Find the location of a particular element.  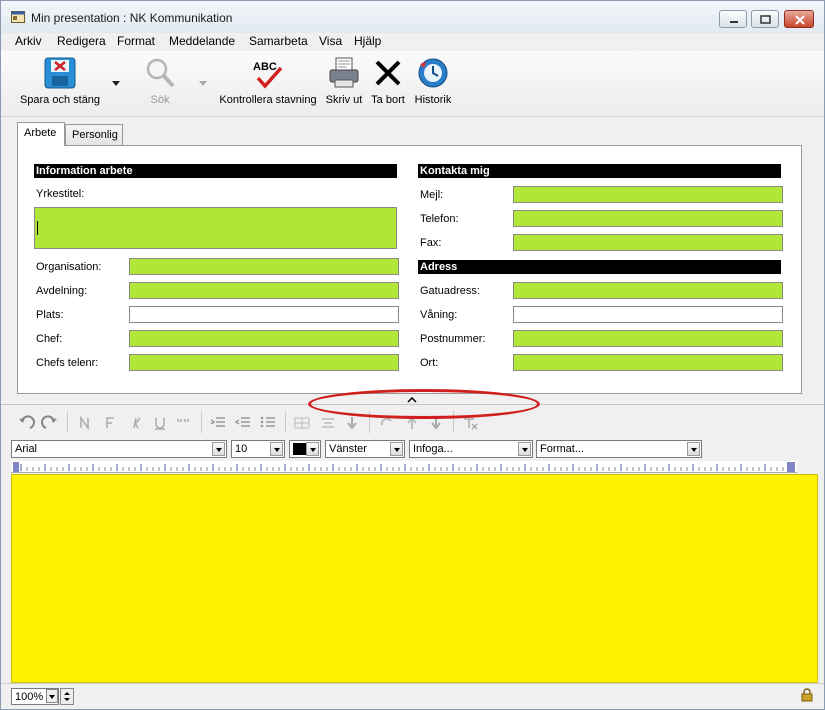

organisation-input is located at coordinates (264, 266).